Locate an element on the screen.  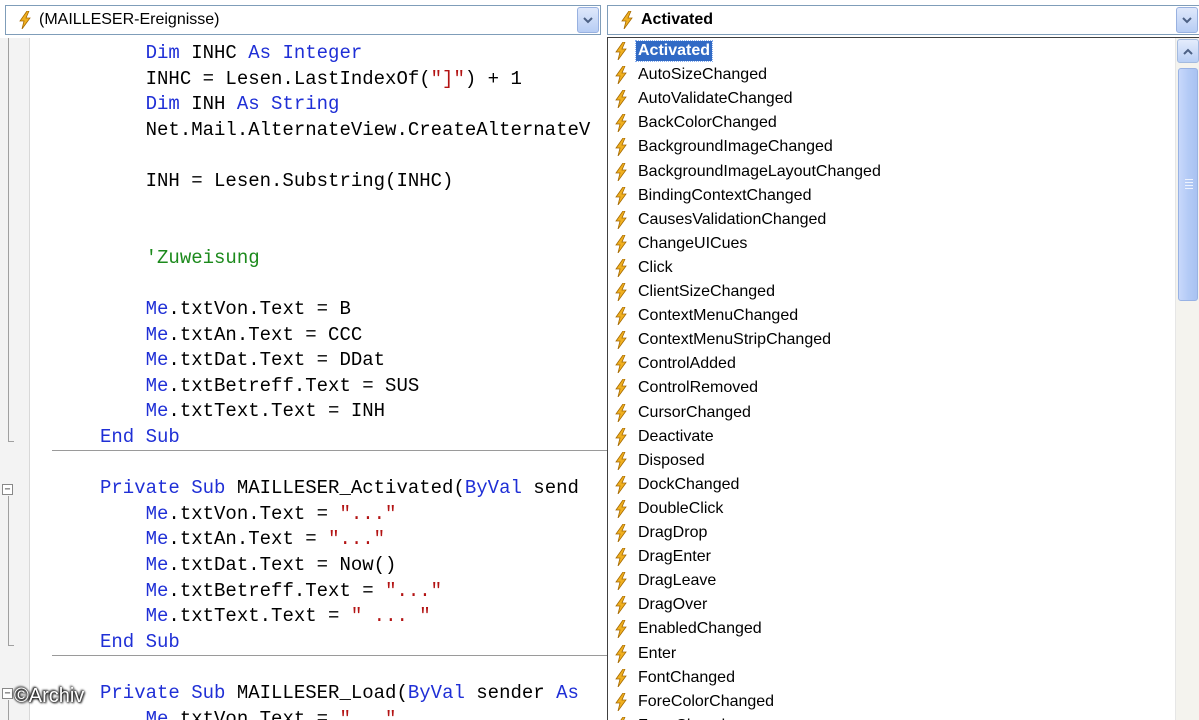
event-item-label: ControlAdded is located at coordinates (687, 364).